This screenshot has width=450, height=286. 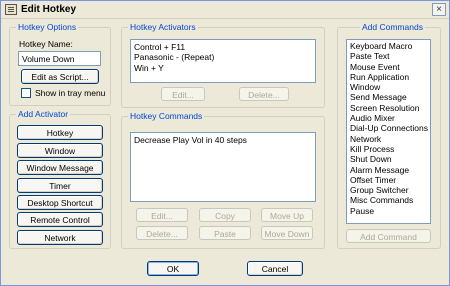 What do you see at coordinates (388, 211) in the screenshot?
I see `list-item: Pause` at bounding box center [388, 211].